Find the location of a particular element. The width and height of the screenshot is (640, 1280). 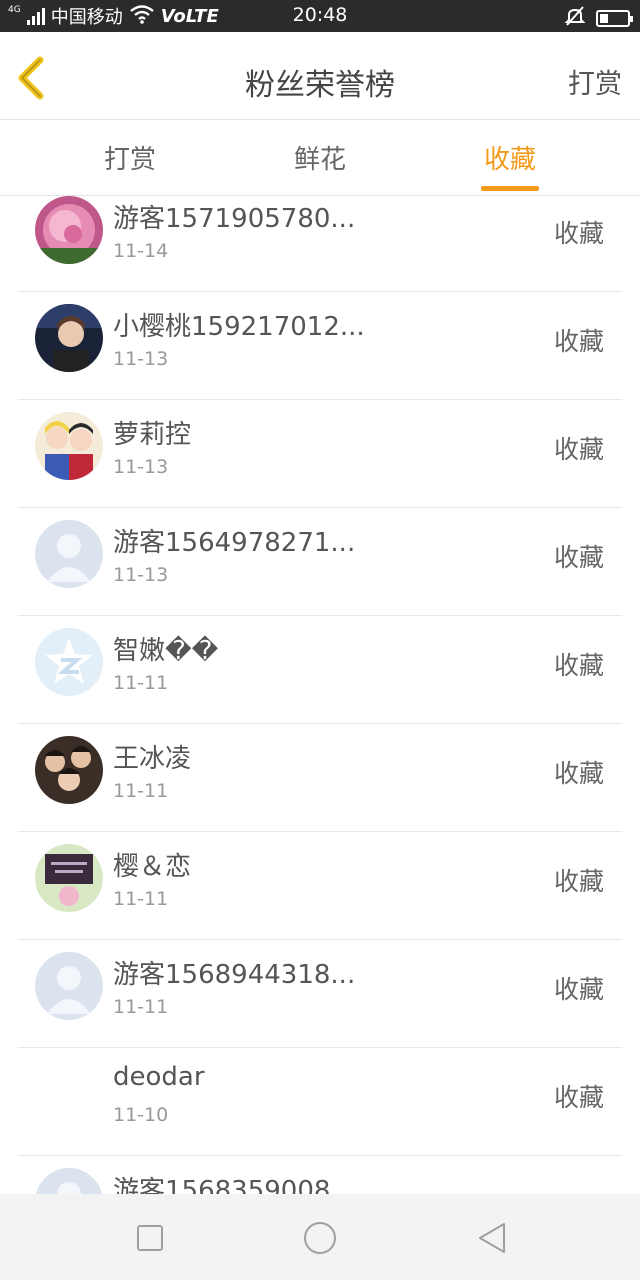

app-header: 粉丝荣誉榜 打赏 is located at coordinates (320, 76).